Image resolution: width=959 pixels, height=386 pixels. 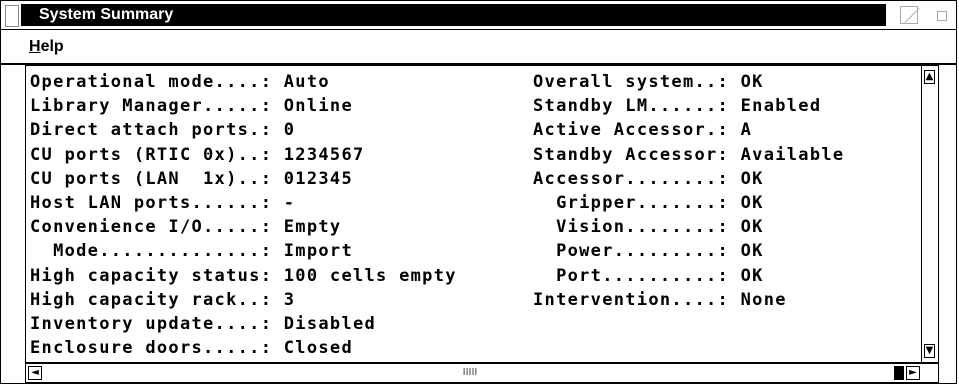 I want to click on system-menu-icon, so click(x=12, y=16).